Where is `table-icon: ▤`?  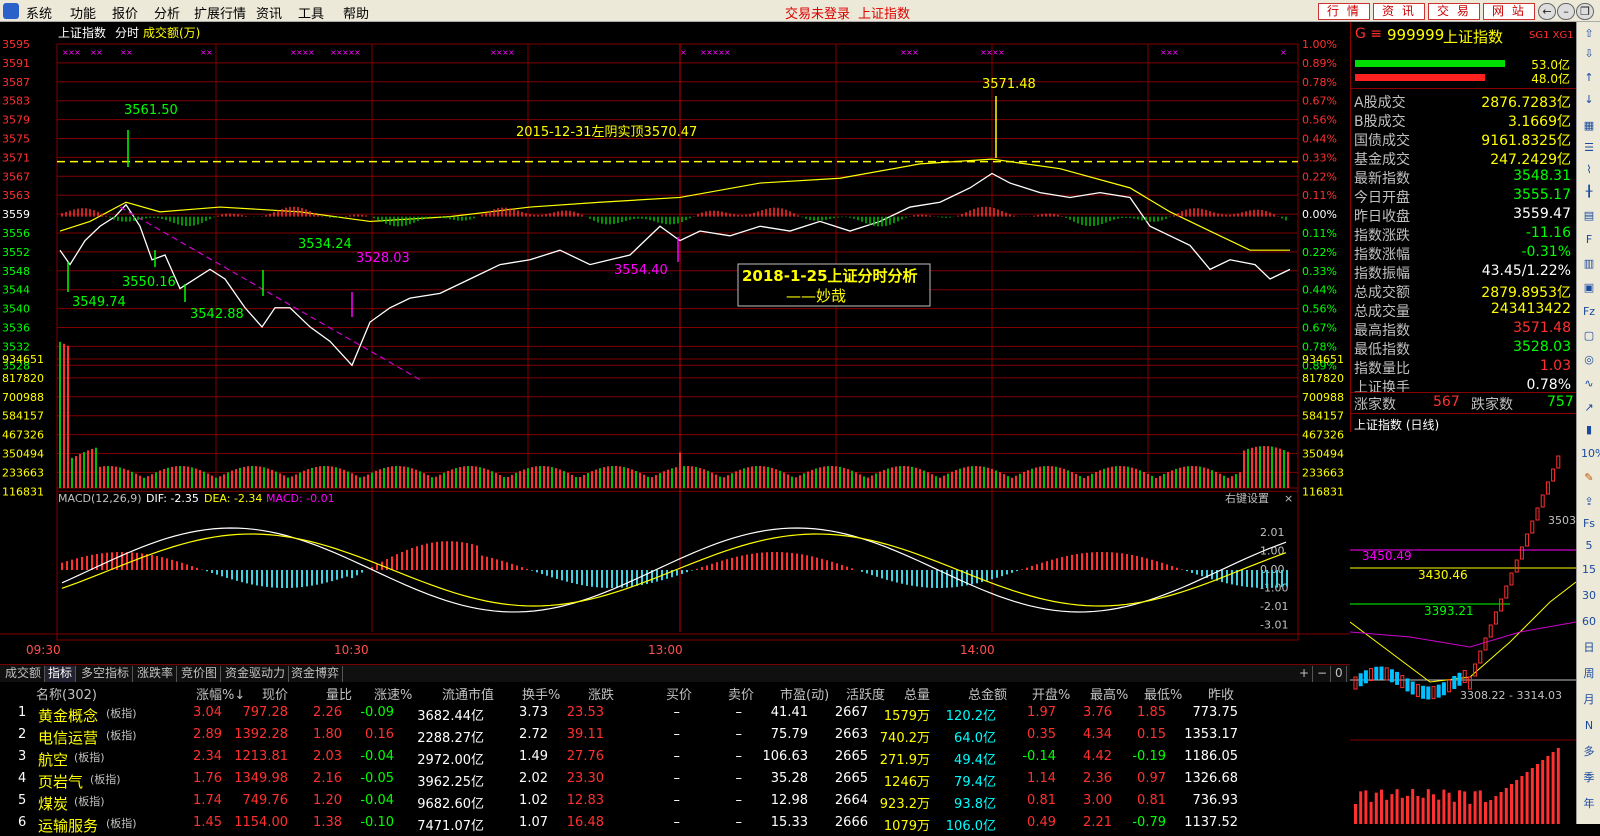 table-icon: ▤ is located at coordinates (1589, 216).